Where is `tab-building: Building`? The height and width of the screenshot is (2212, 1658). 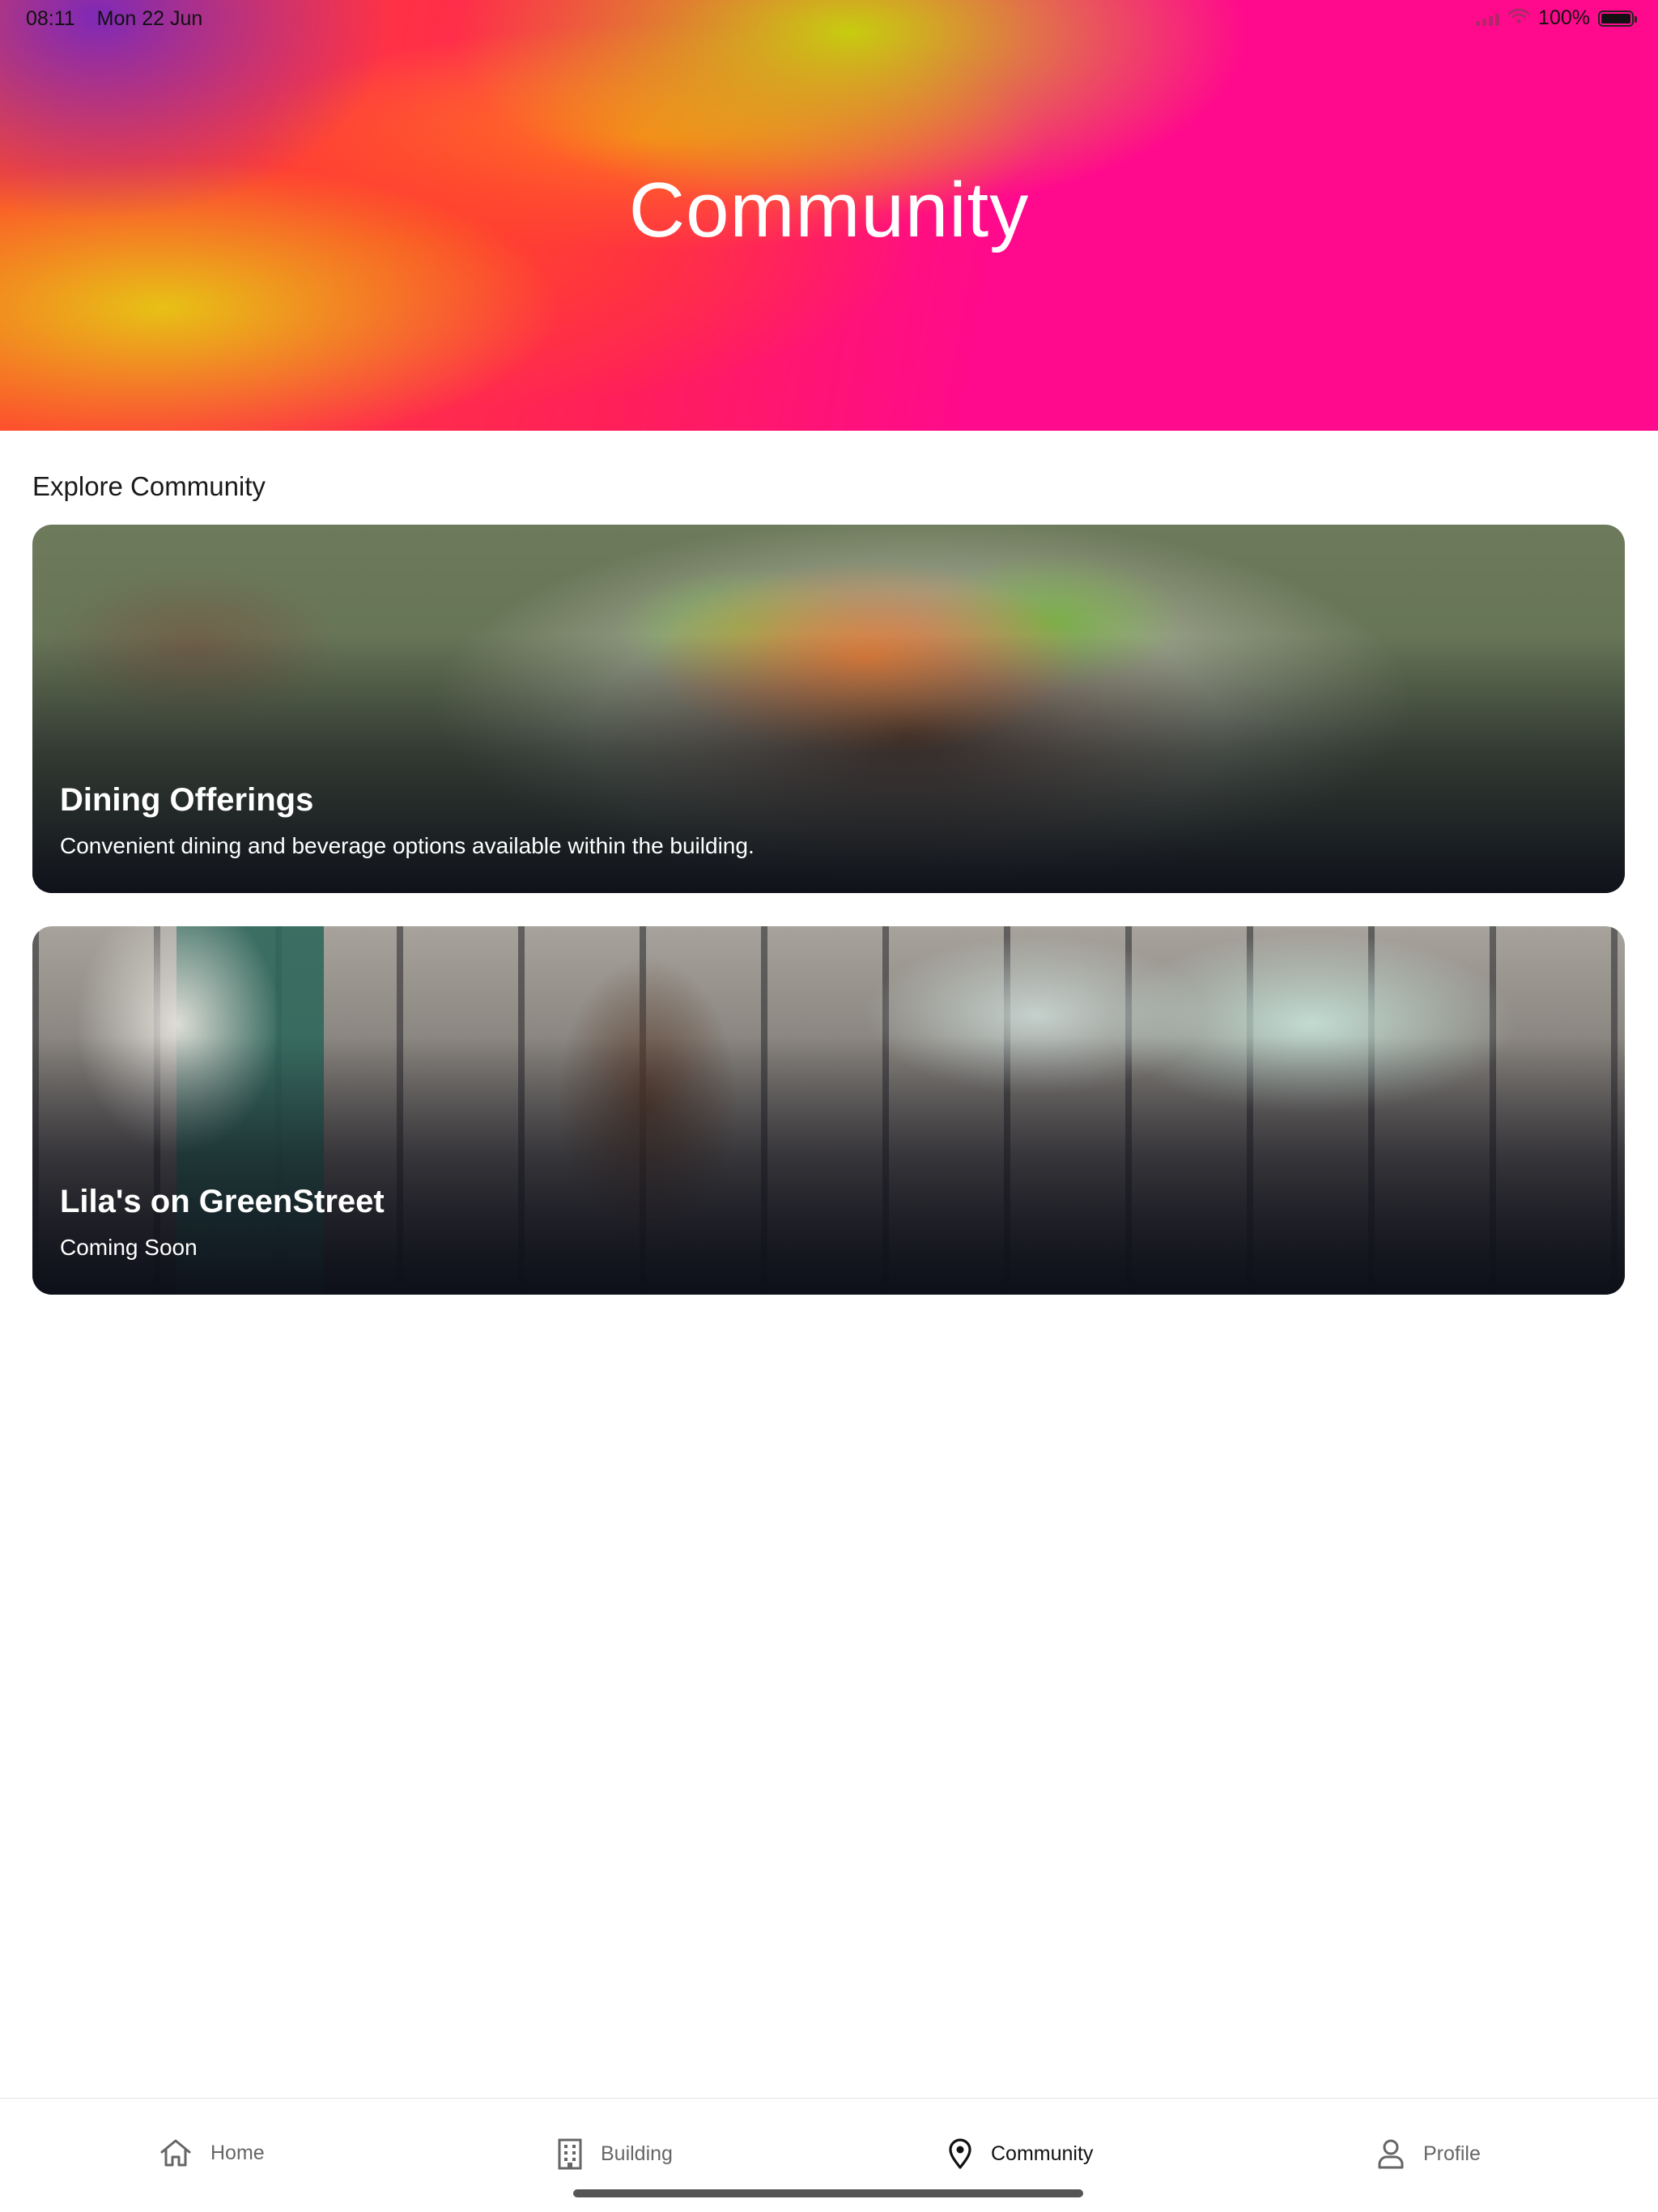 tab-building: Building is located at coordinates (615, 2154).